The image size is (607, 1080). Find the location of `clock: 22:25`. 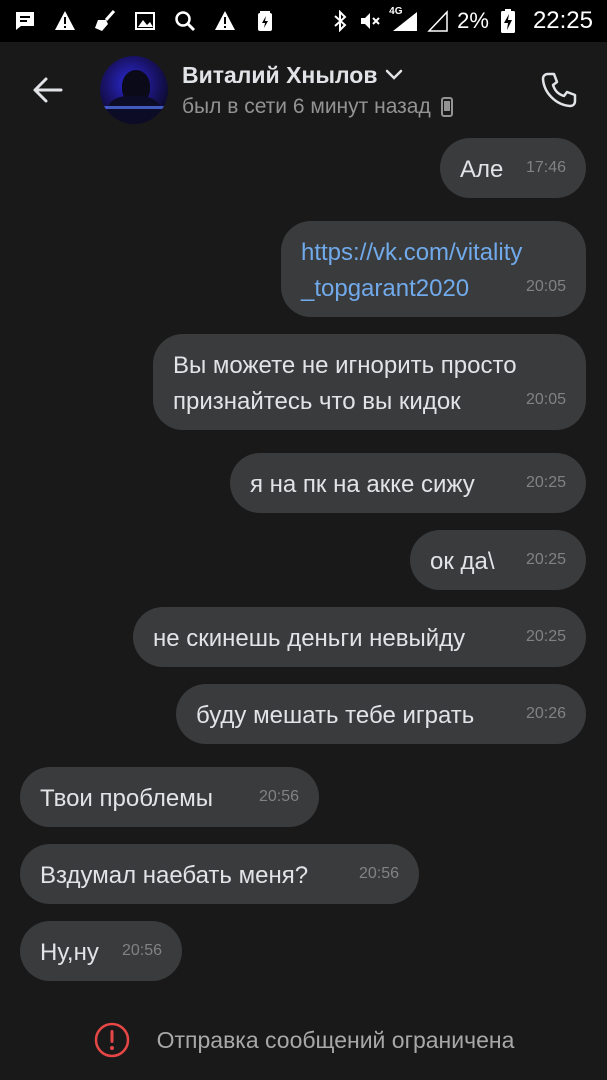

clock: 22:25 is located at coordinates (562, 20).